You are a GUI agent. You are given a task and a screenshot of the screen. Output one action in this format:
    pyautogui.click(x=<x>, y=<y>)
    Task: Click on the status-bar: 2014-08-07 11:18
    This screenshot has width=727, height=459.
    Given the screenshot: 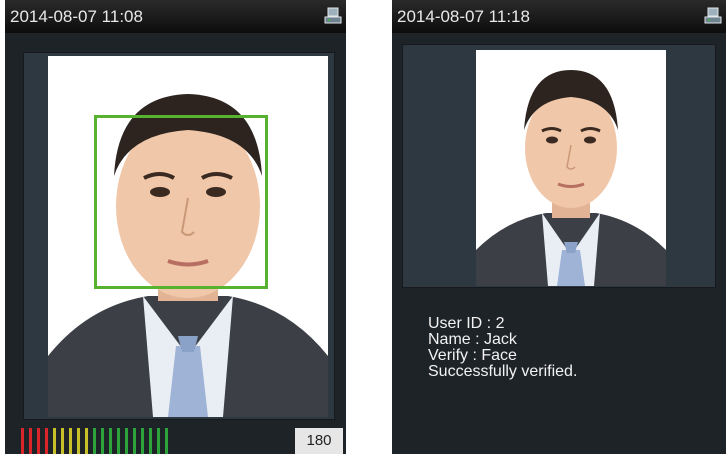 What is the action you would take?
    pyautogui.click(x=559, y=16)
    